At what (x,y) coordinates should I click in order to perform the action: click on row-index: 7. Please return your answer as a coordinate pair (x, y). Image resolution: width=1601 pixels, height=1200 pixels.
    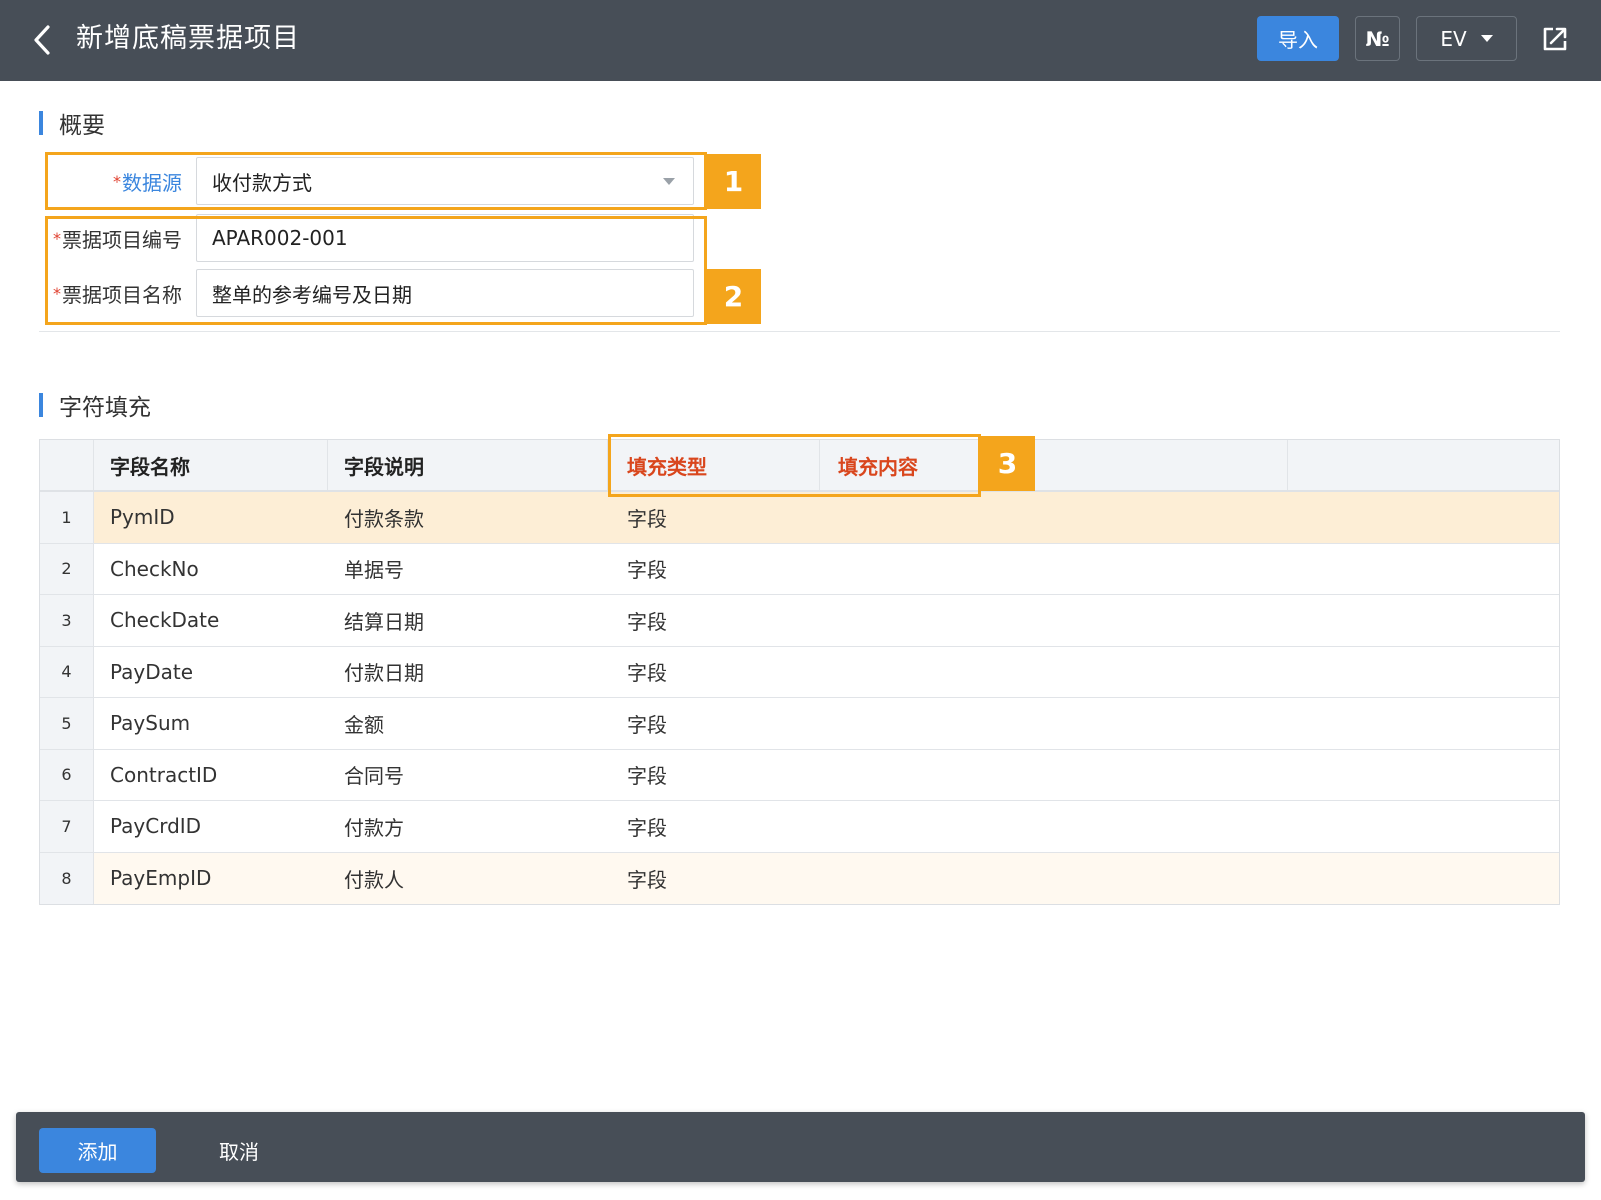
    Looking at the image, I should click on (67, 826).